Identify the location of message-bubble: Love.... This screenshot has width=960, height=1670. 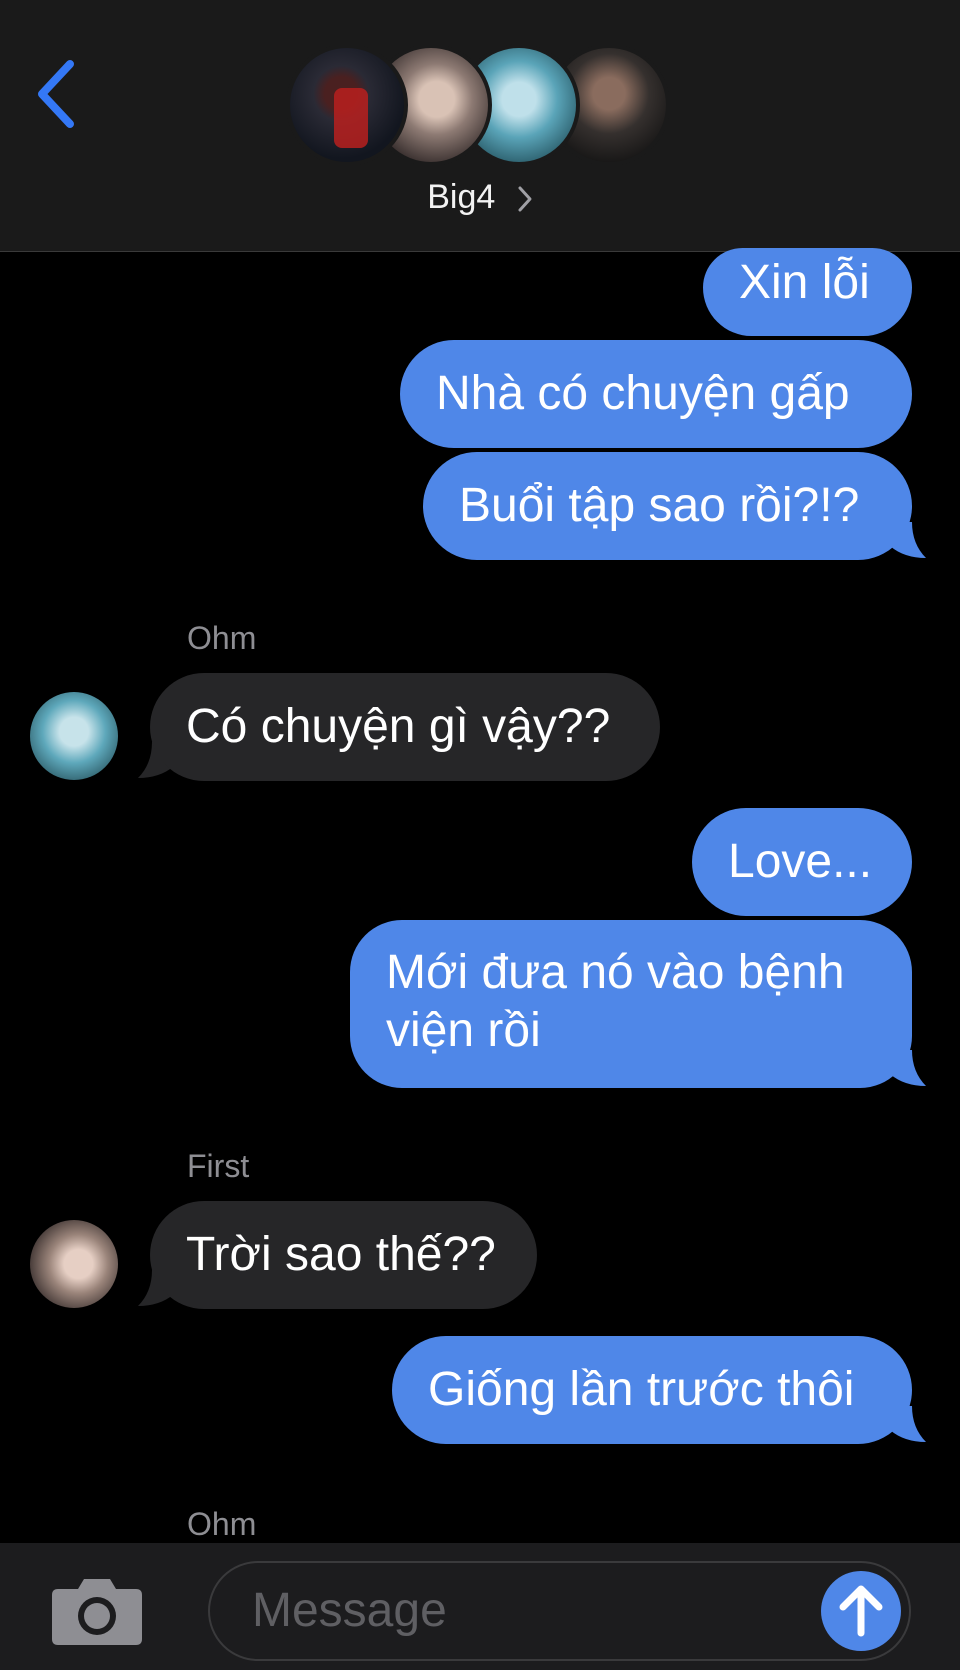
(802, 862).